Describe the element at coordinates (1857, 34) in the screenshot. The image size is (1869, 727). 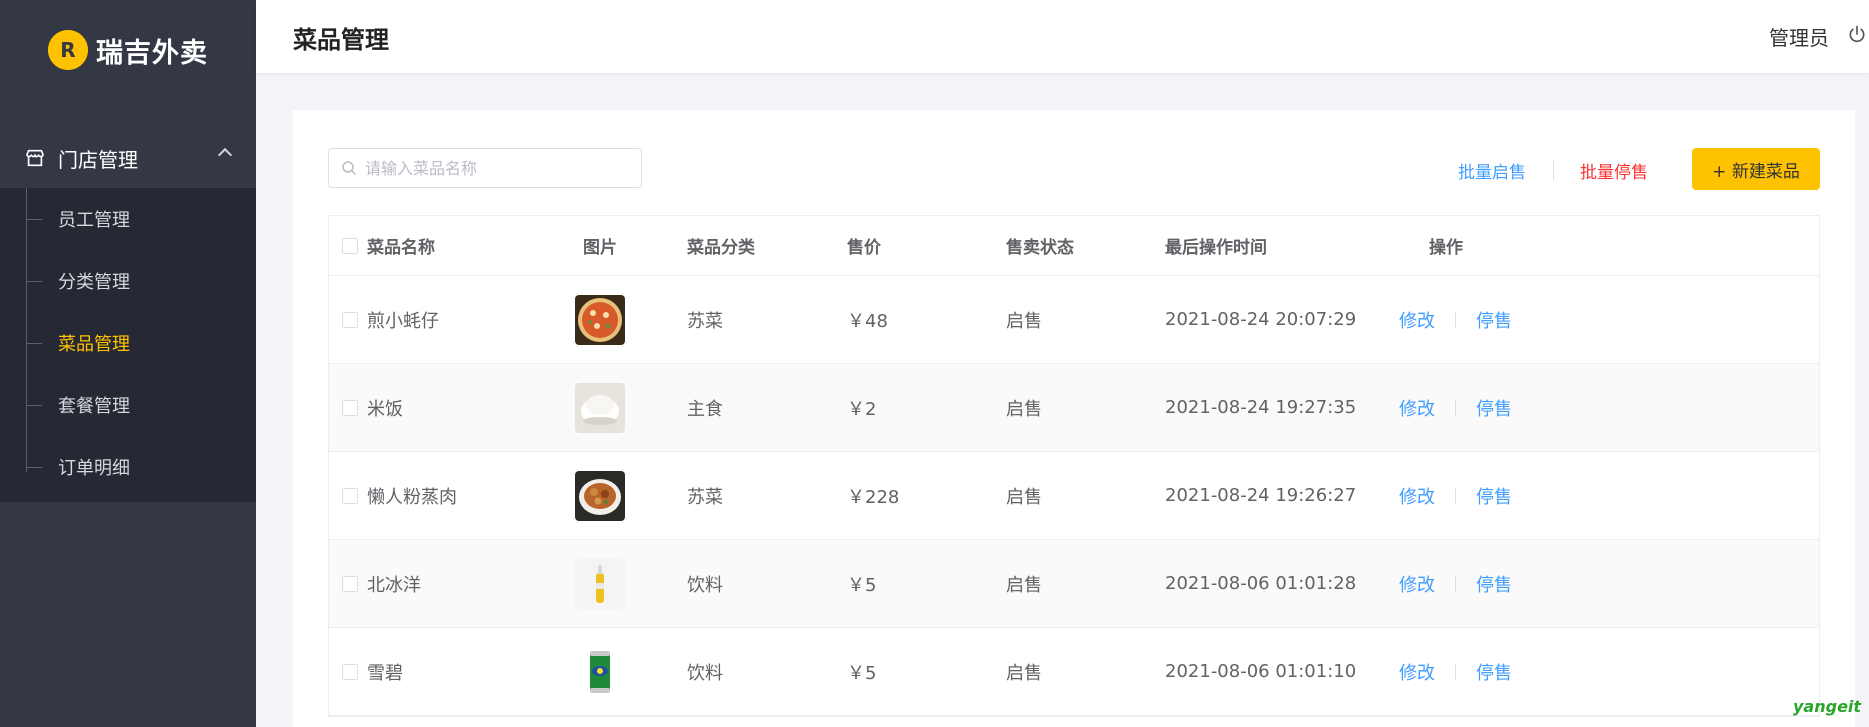
I see `power-icon` at that location.